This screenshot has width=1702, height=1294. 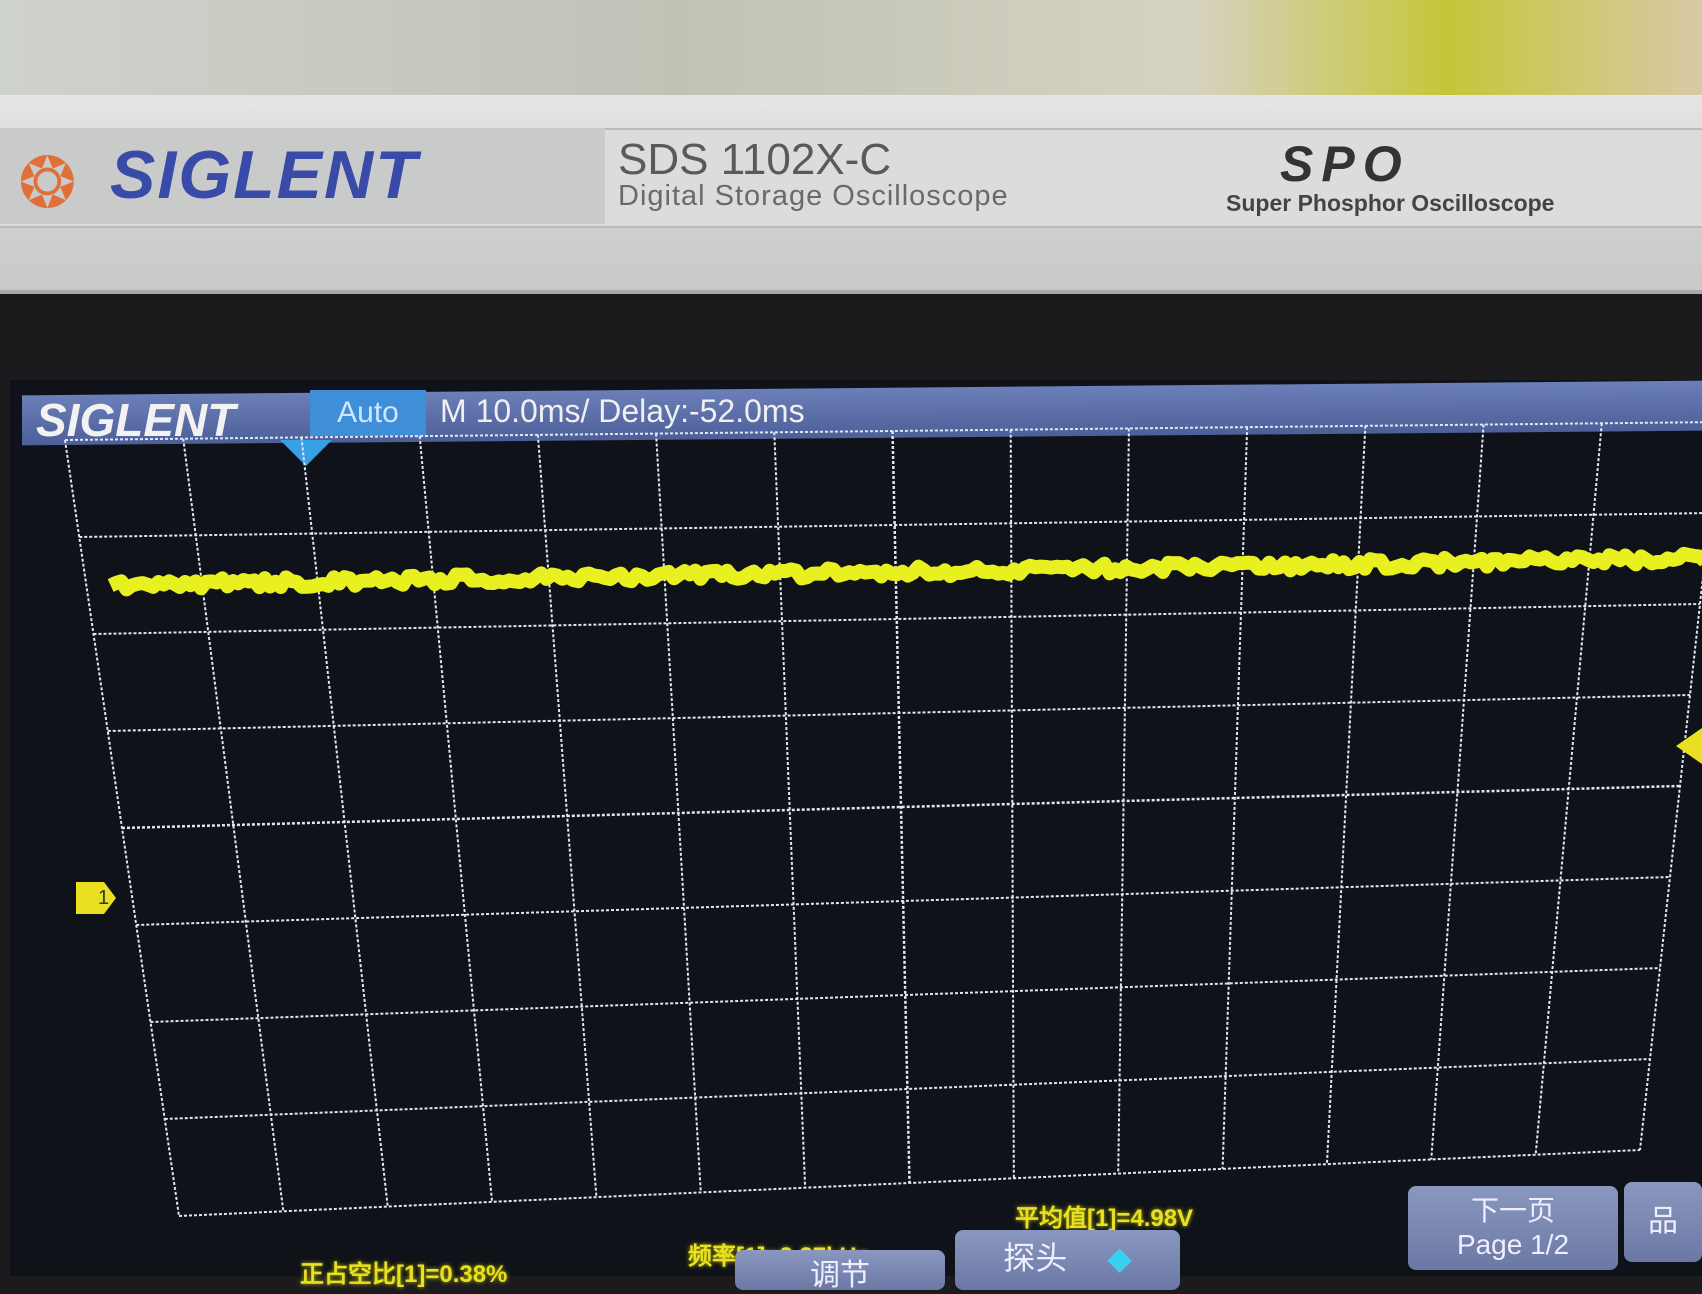 What do you see at coordinates (840, 1270) in the screenshot?
I see `adjust-button: 调节` at bounding box center [840, 1270].